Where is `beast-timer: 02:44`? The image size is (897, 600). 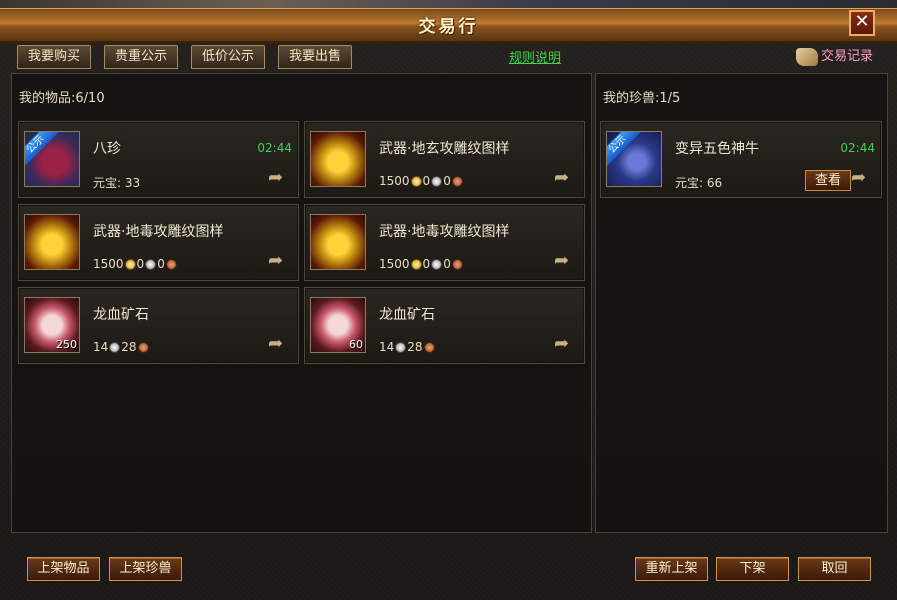 beast-timer: 02:44 is located at coordinates (857, 148).